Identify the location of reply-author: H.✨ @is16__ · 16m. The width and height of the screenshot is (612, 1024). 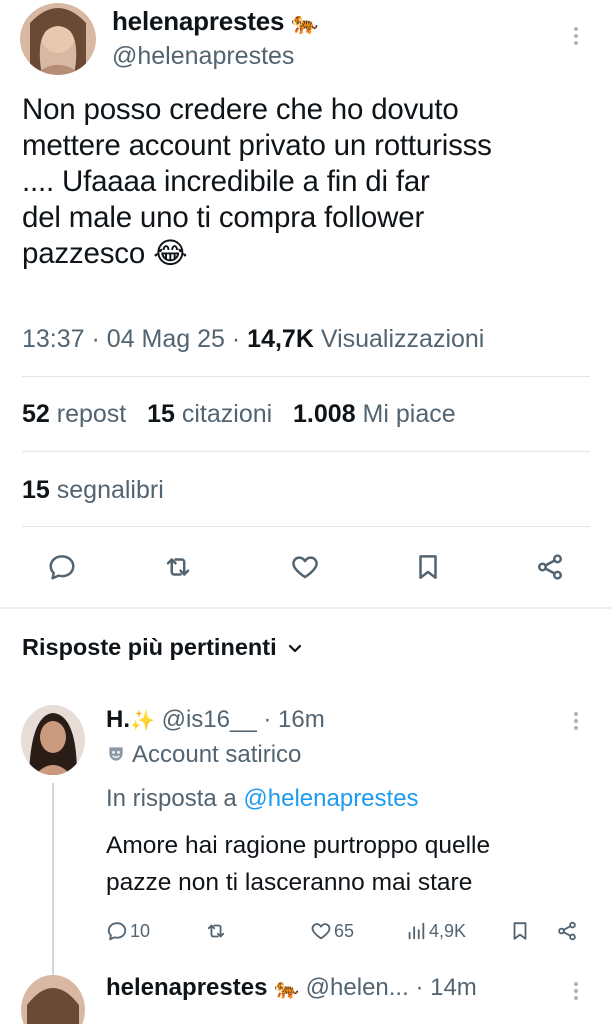
(215, 720).